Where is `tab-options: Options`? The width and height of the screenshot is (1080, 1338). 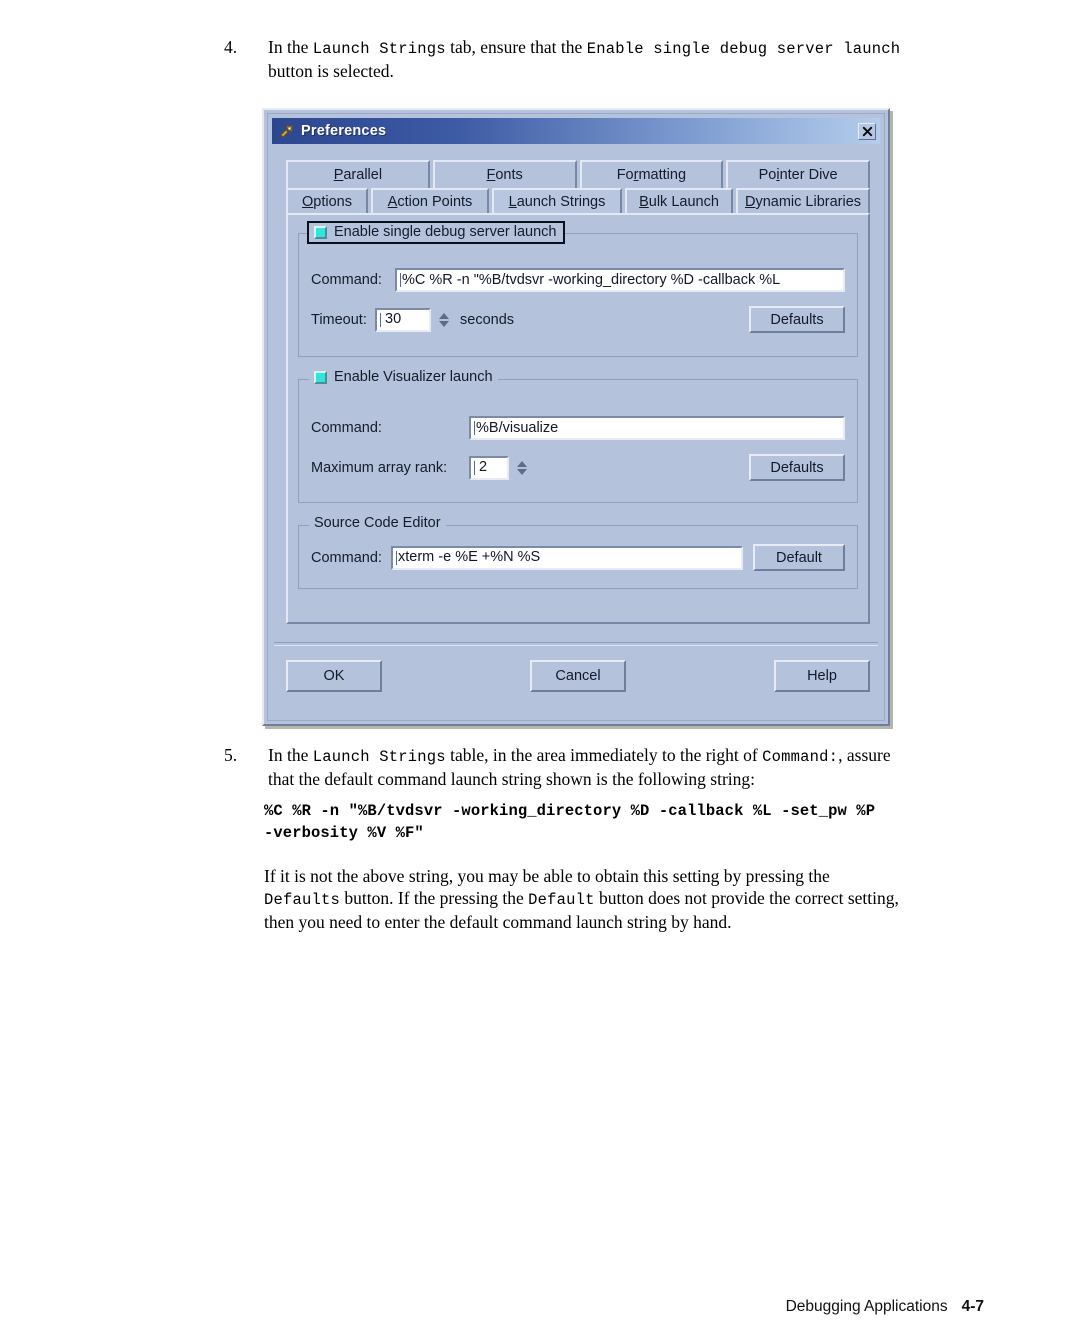 tab-options: Options is located at coordinates (327, 201).